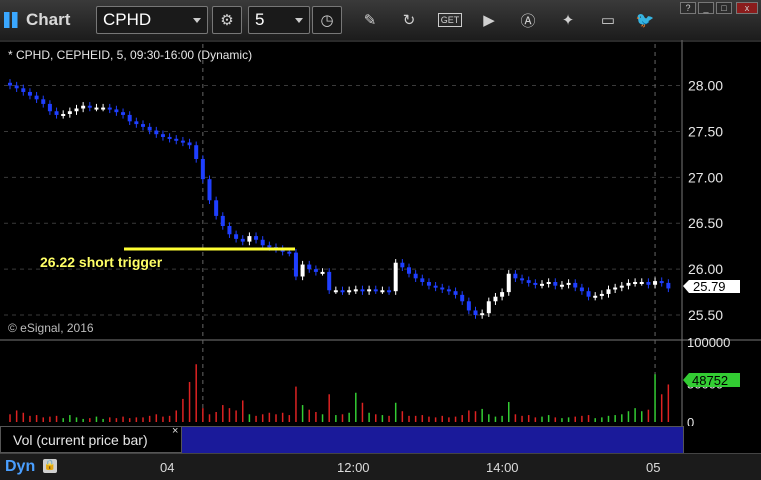 This screenshot has width=761, height=480. Describe the element at coordinates (747, 8) in the screenshot. I see `close-button: x` at that location.